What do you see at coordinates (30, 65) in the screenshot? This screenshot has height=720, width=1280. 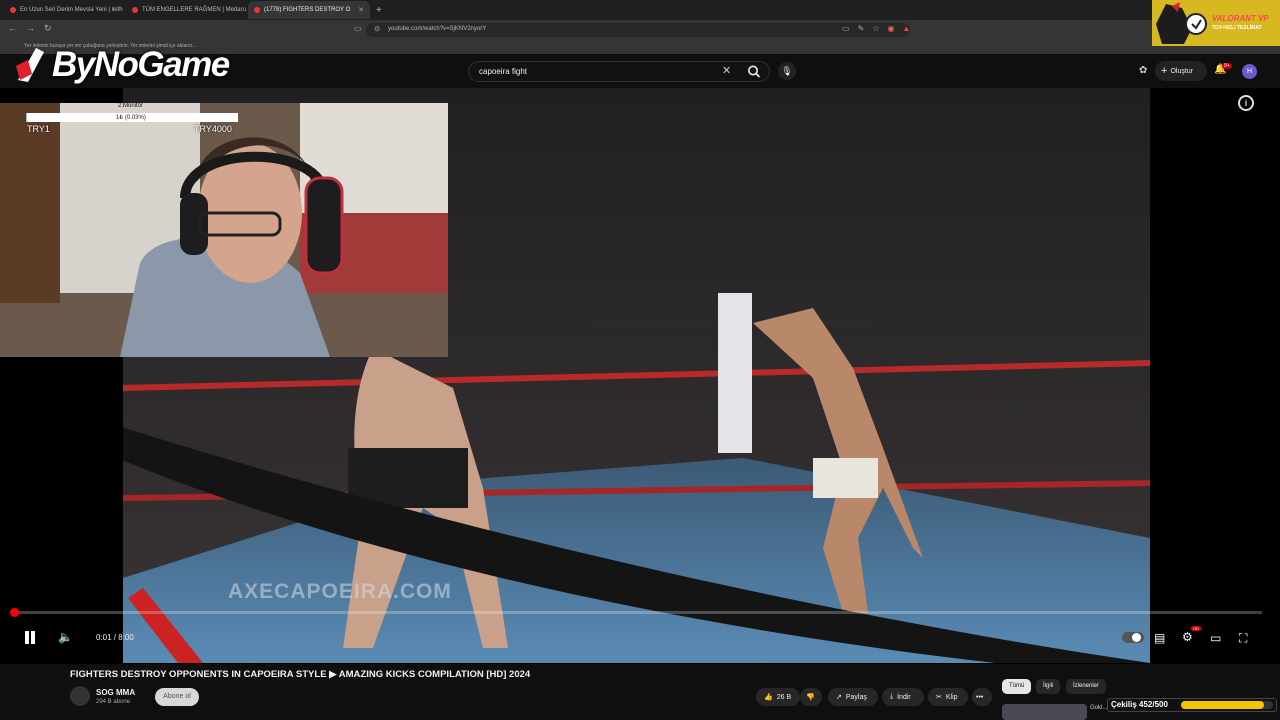 I see `bynogame-logo-mark-icon` at bounding box center [30, 65].